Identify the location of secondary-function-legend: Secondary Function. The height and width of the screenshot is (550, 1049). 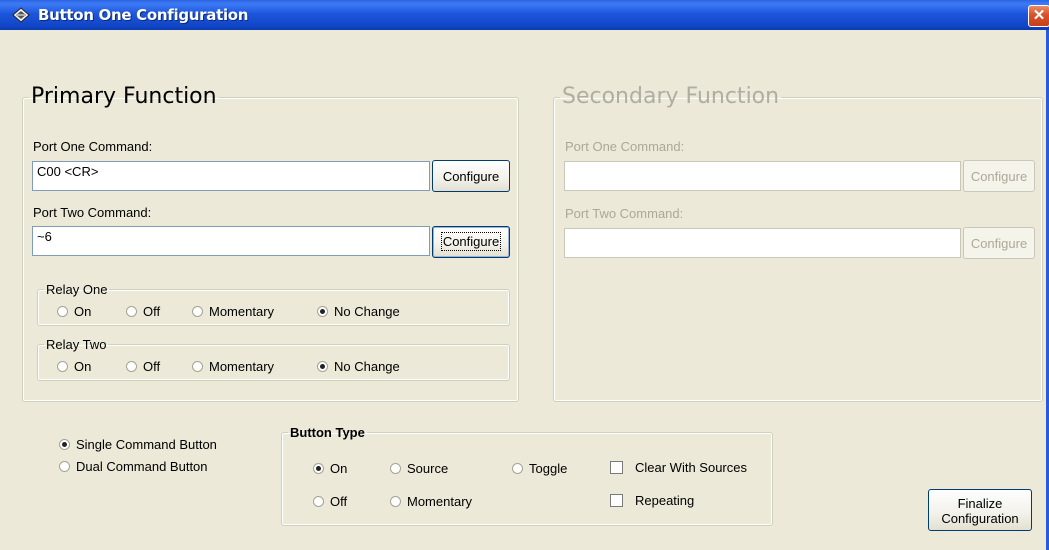
(671, 96).